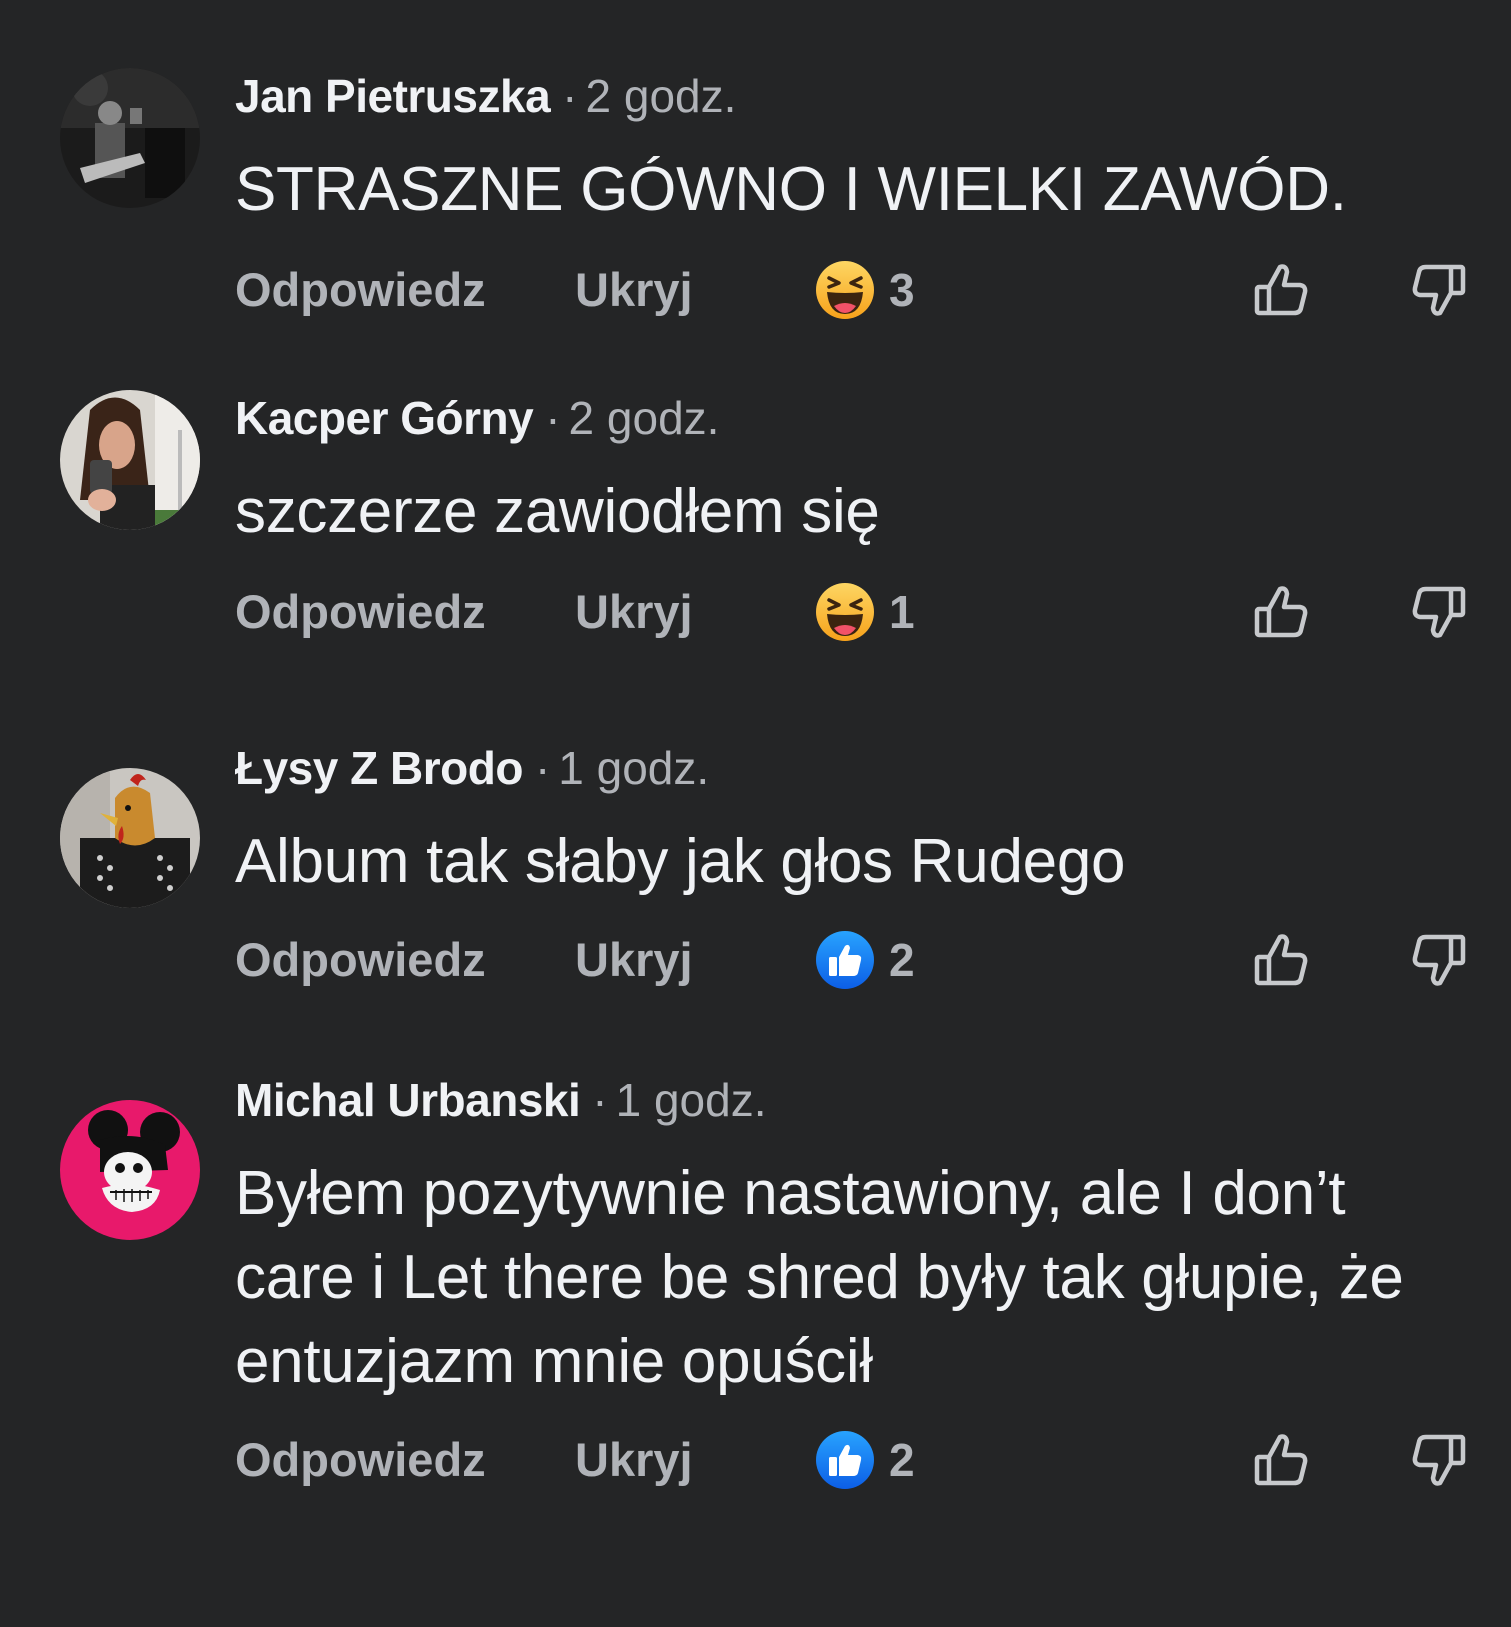 Image resolution: width=1511 pixels, height=1627 pixels. Describe the element at coordinates (379, 768) in the screenshot. I see `author-name: Łysy Z Brodo` at that location.